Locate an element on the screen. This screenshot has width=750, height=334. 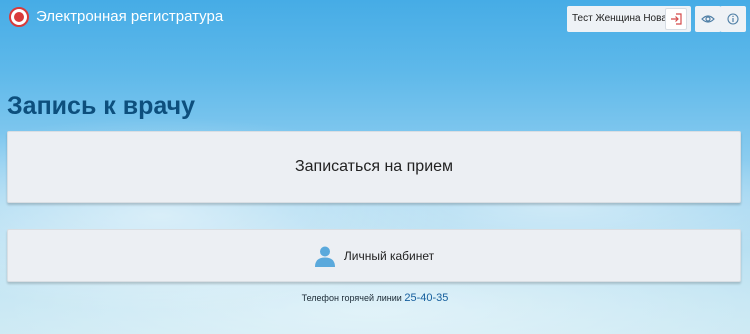
info-icon is located at coordinates (733, 19).